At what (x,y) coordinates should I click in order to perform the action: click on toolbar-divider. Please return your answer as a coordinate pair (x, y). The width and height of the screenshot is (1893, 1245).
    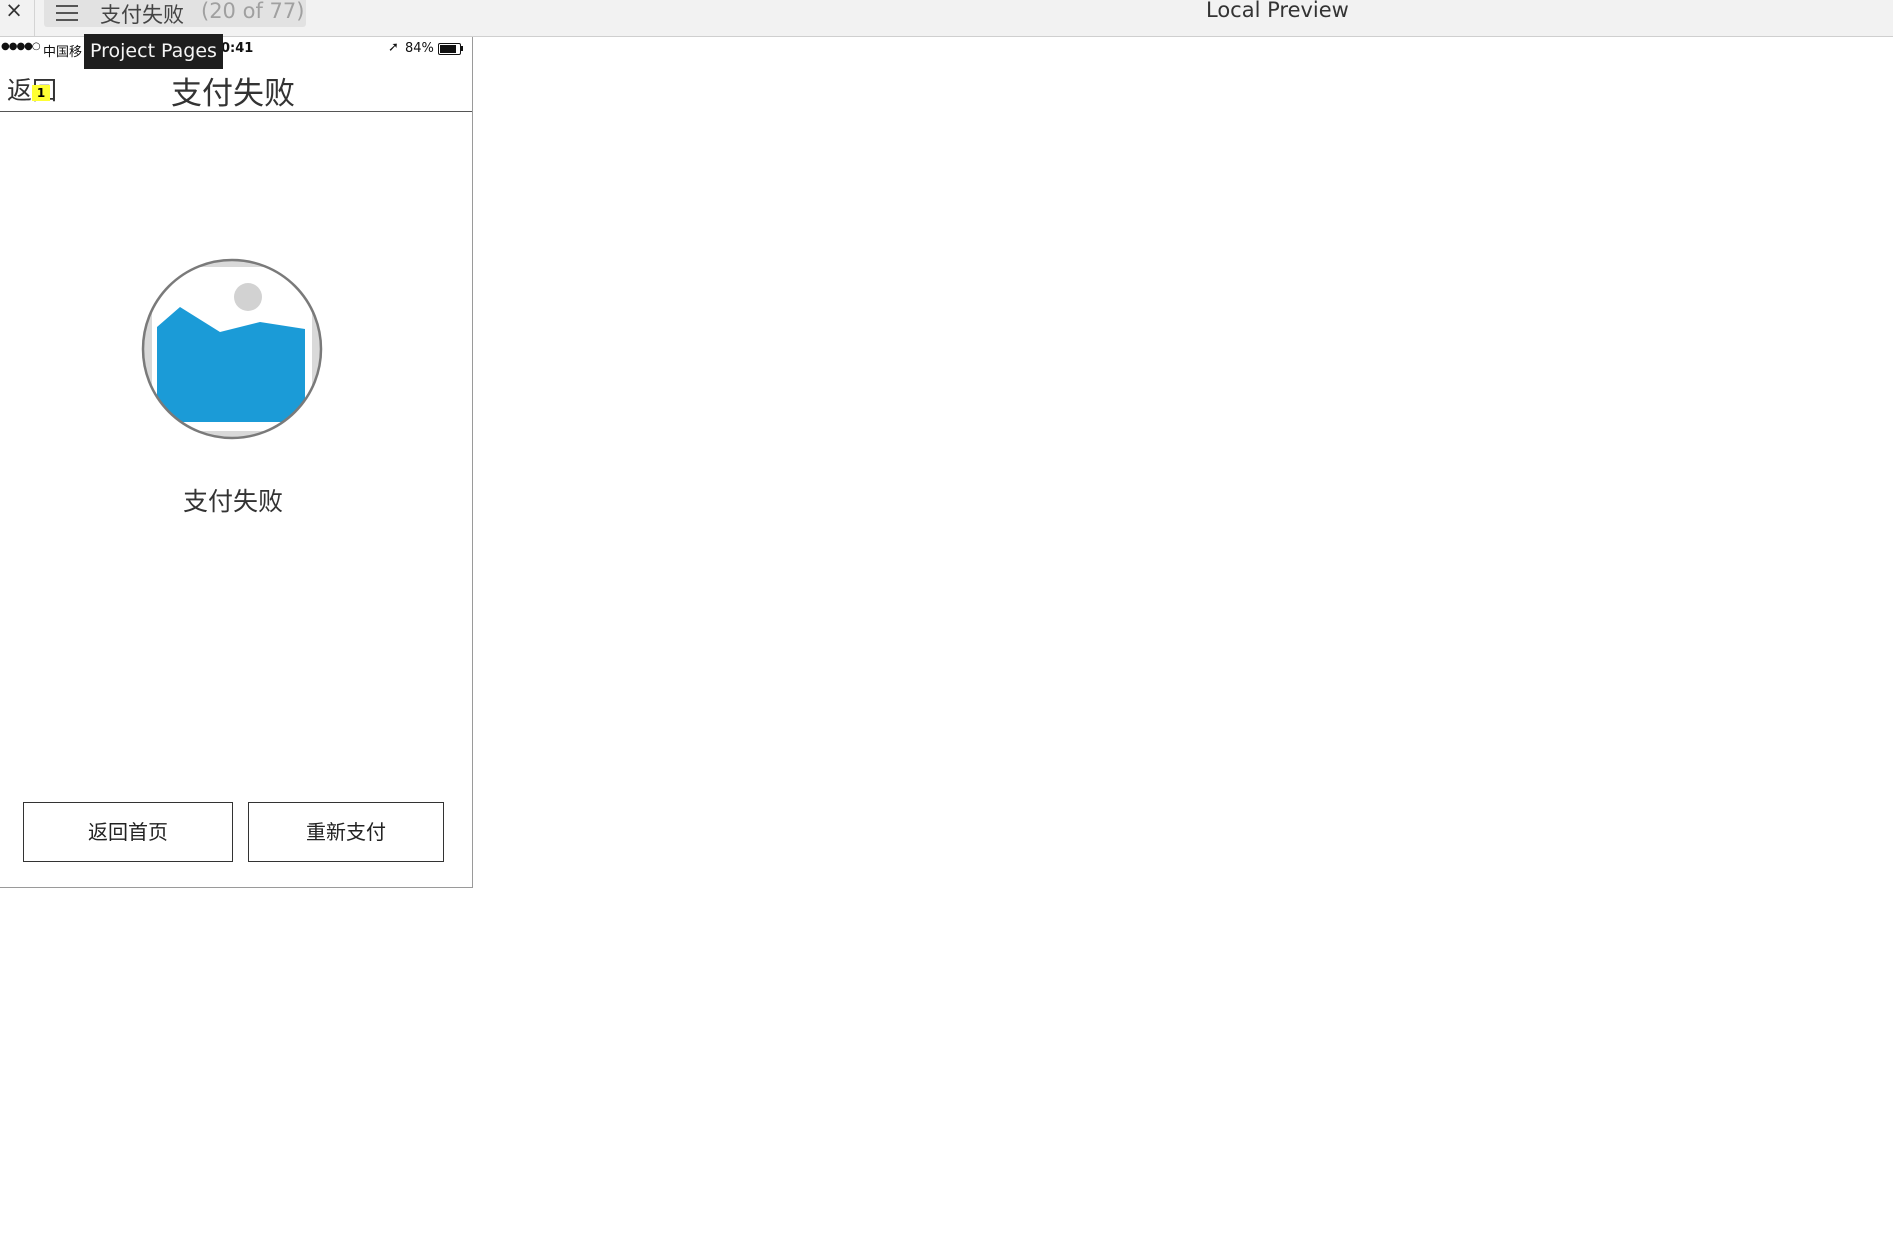
    Looking at the image, I should click on (34, 18).